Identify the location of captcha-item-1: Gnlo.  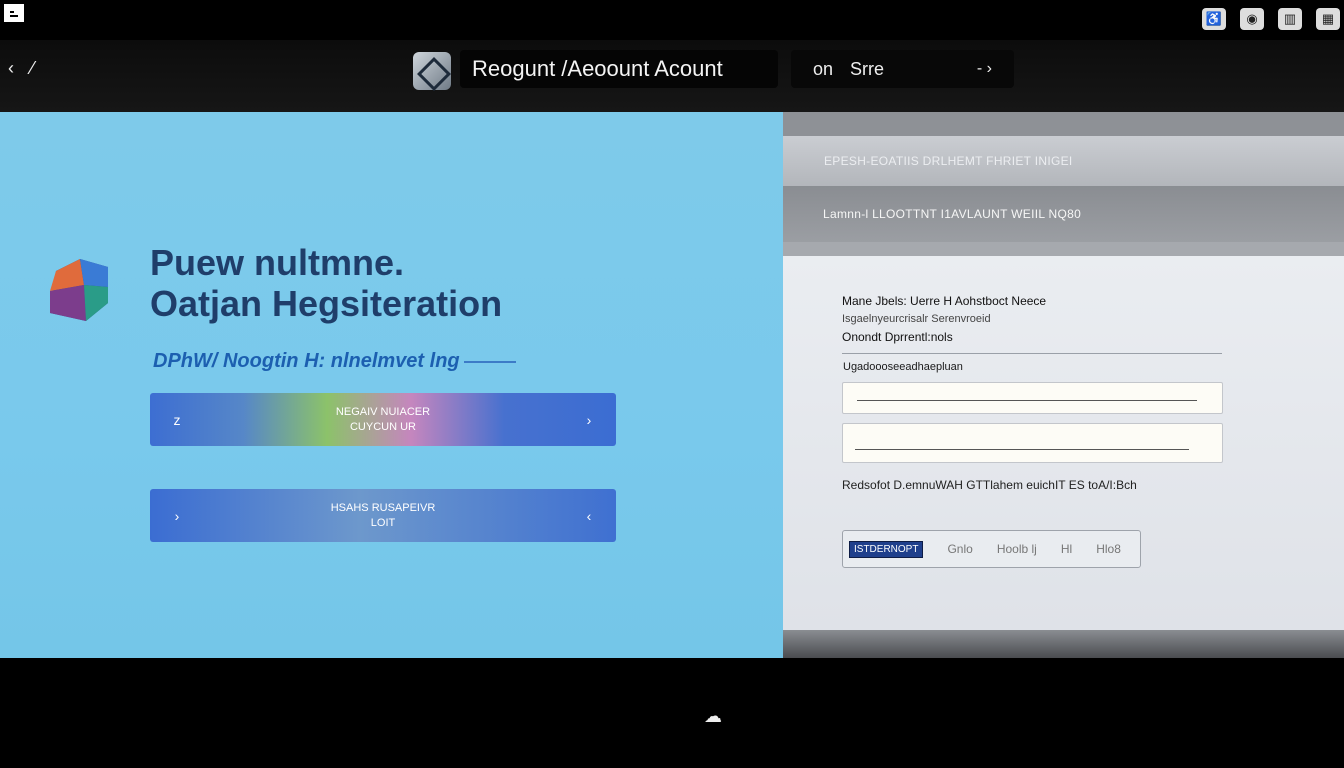
(960, 549).